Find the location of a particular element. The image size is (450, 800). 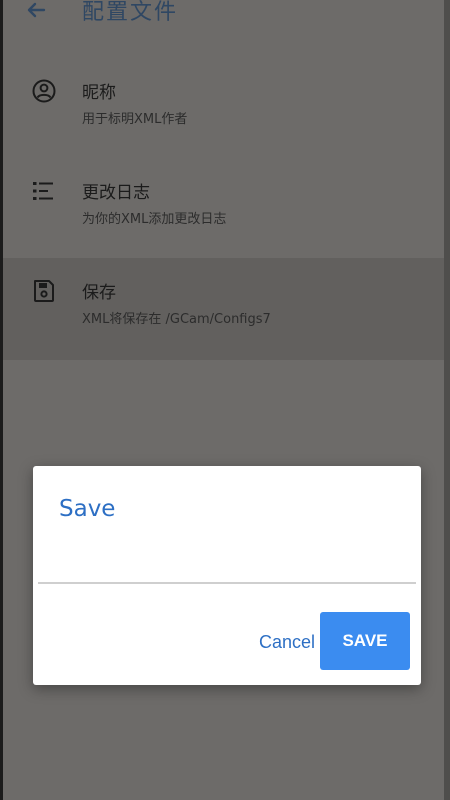

dialog-title: Save is located at coordinates (87, 509).